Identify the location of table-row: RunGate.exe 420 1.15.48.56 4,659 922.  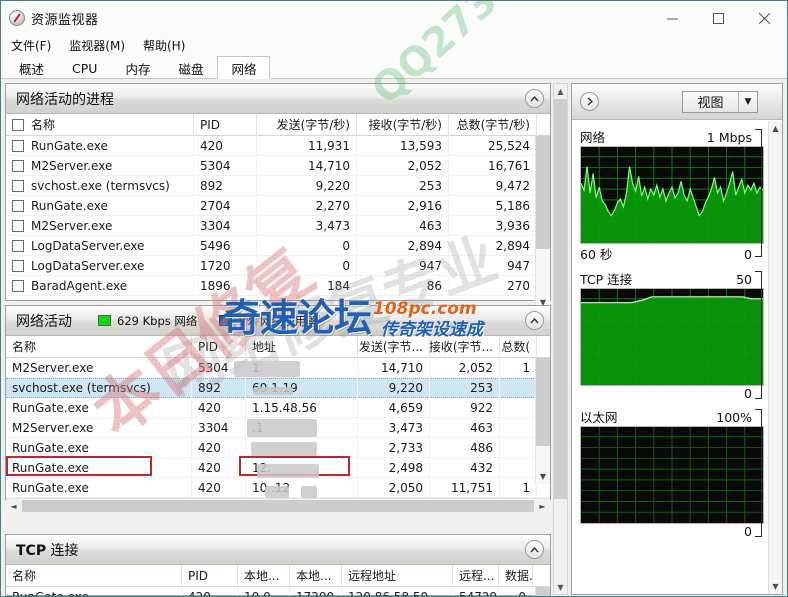
(278, 407).